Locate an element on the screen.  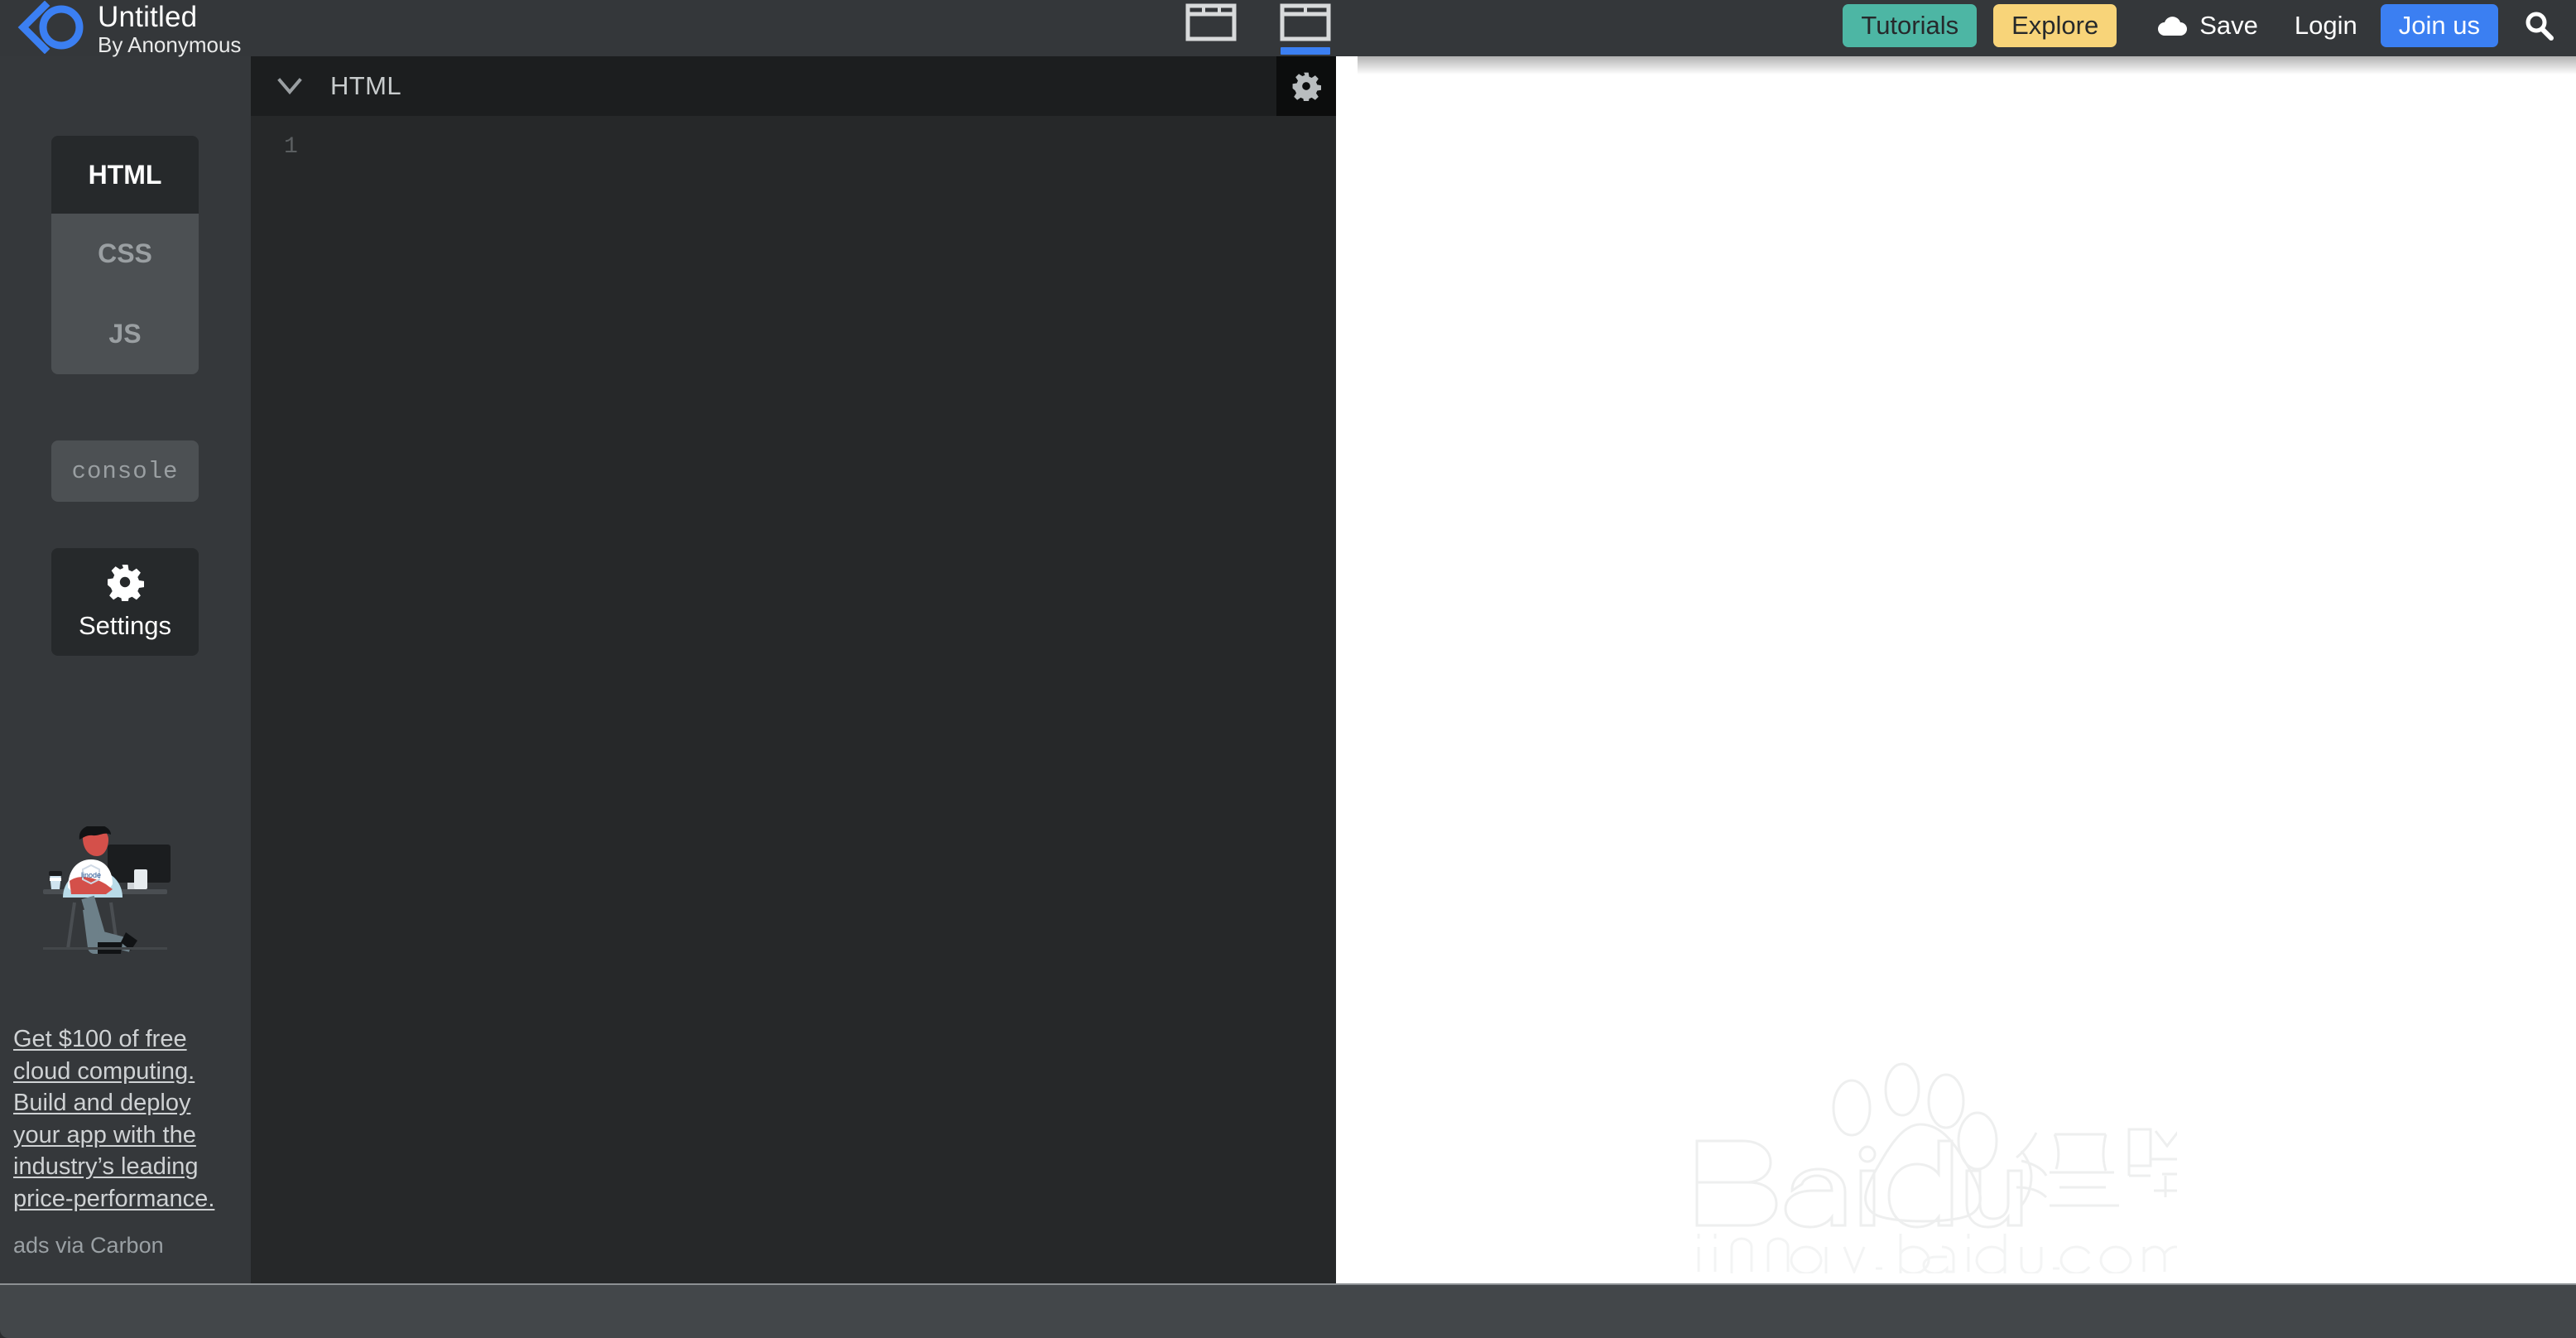
sidebar-item-js: JS is located at coordinates (125, 333).